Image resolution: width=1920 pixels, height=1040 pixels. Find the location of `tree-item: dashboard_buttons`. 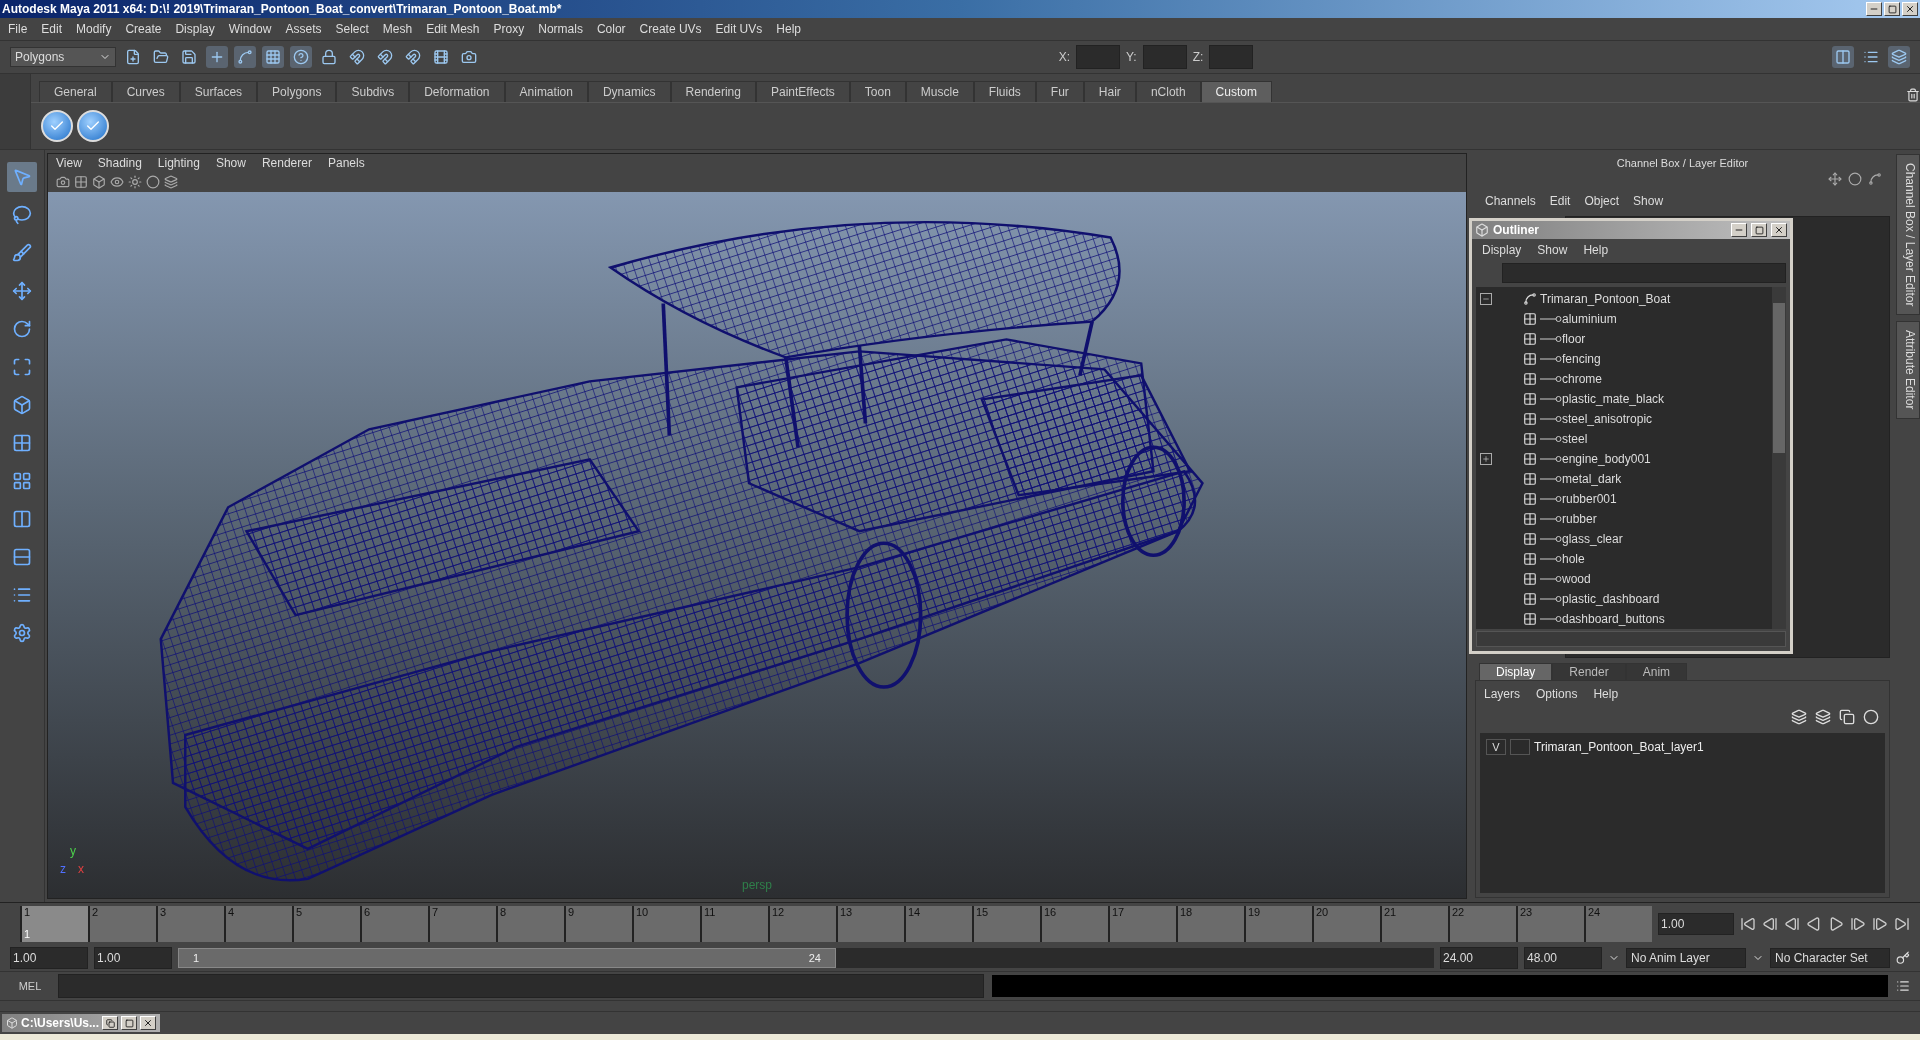

tree-item: dashboard_buttons is located at coordinates (1613, 619).